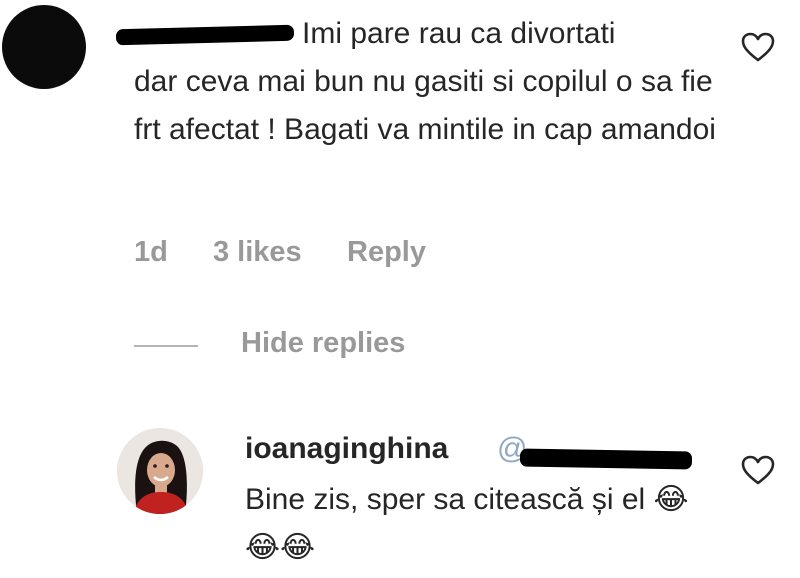 This screenshot has height=578, width=800. What do you see at coordinates (166, 346) in the screenshot?
I see `replies-divider` at bounding box center [166, 346].